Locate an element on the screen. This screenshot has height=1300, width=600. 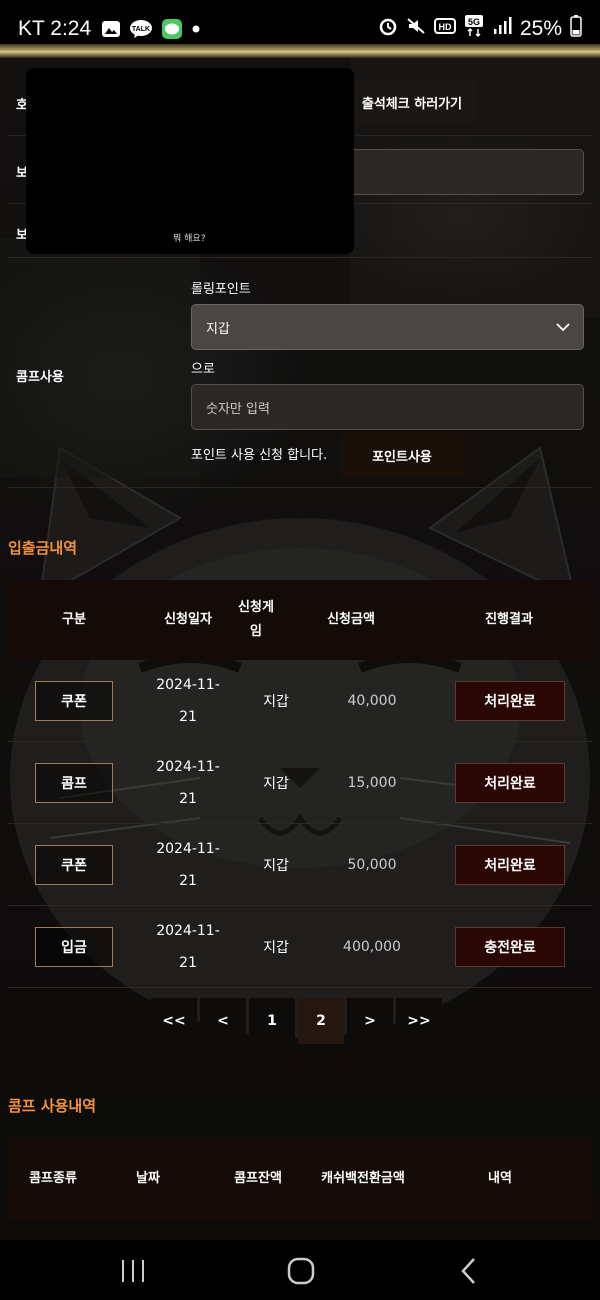
5g-icon: 5G is located at coordinates (474, 29).